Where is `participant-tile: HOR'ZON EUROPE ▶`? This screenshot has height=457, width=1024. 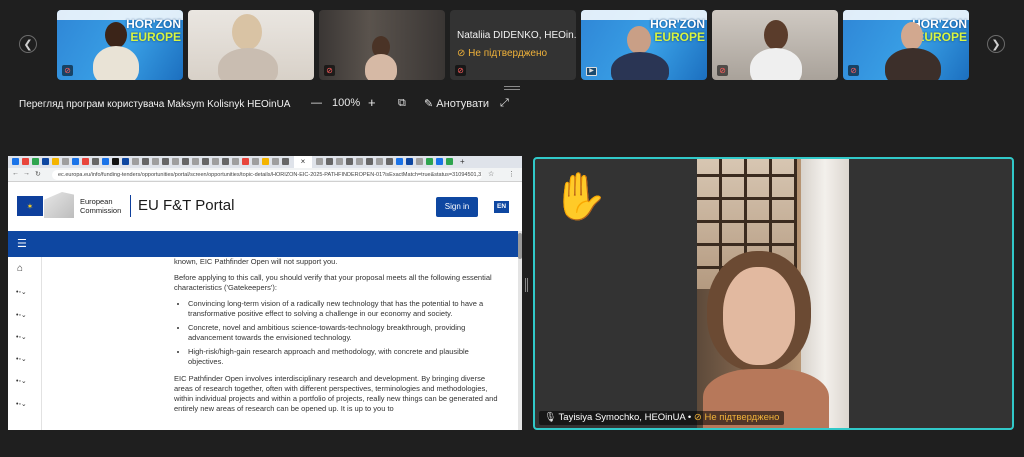
participant-tile: HOR'ZON EUROPE ▶ is located at coordinates (644, 45).